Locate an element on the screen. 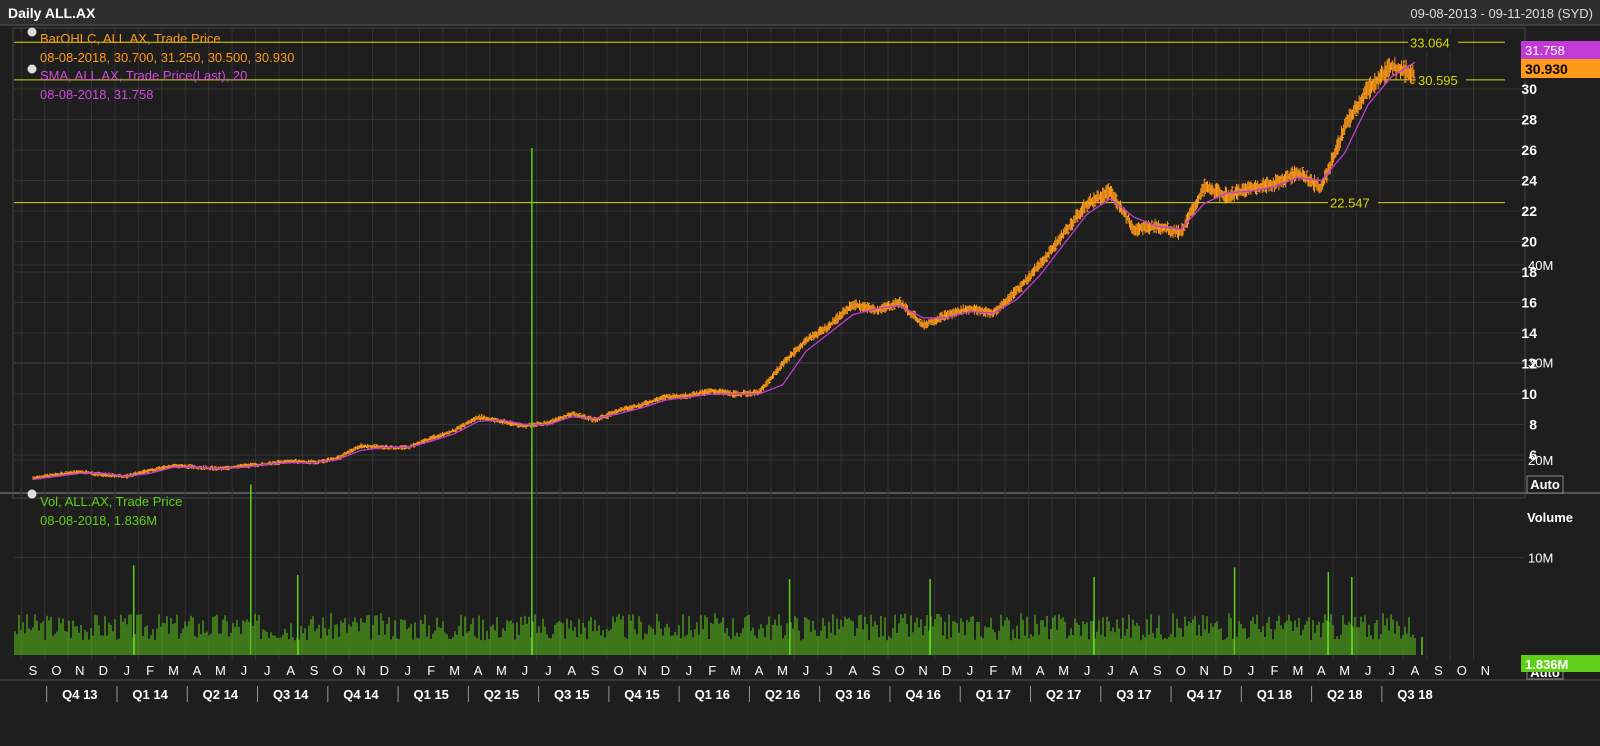 The width and height of the screenshot is (1600, 746). price-axis-tick: 14 is located at coordinates (1529, 333).